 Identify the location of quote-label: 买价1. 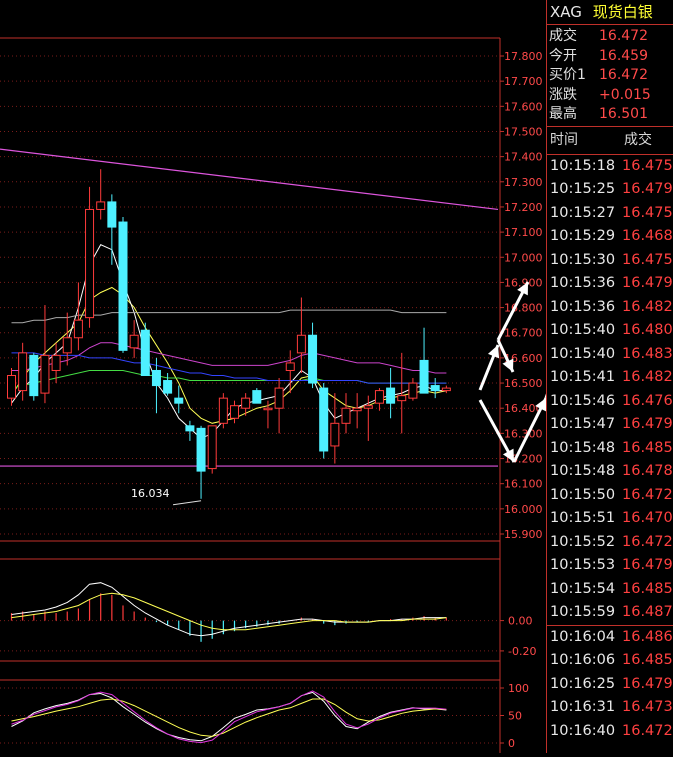
(567, 75).